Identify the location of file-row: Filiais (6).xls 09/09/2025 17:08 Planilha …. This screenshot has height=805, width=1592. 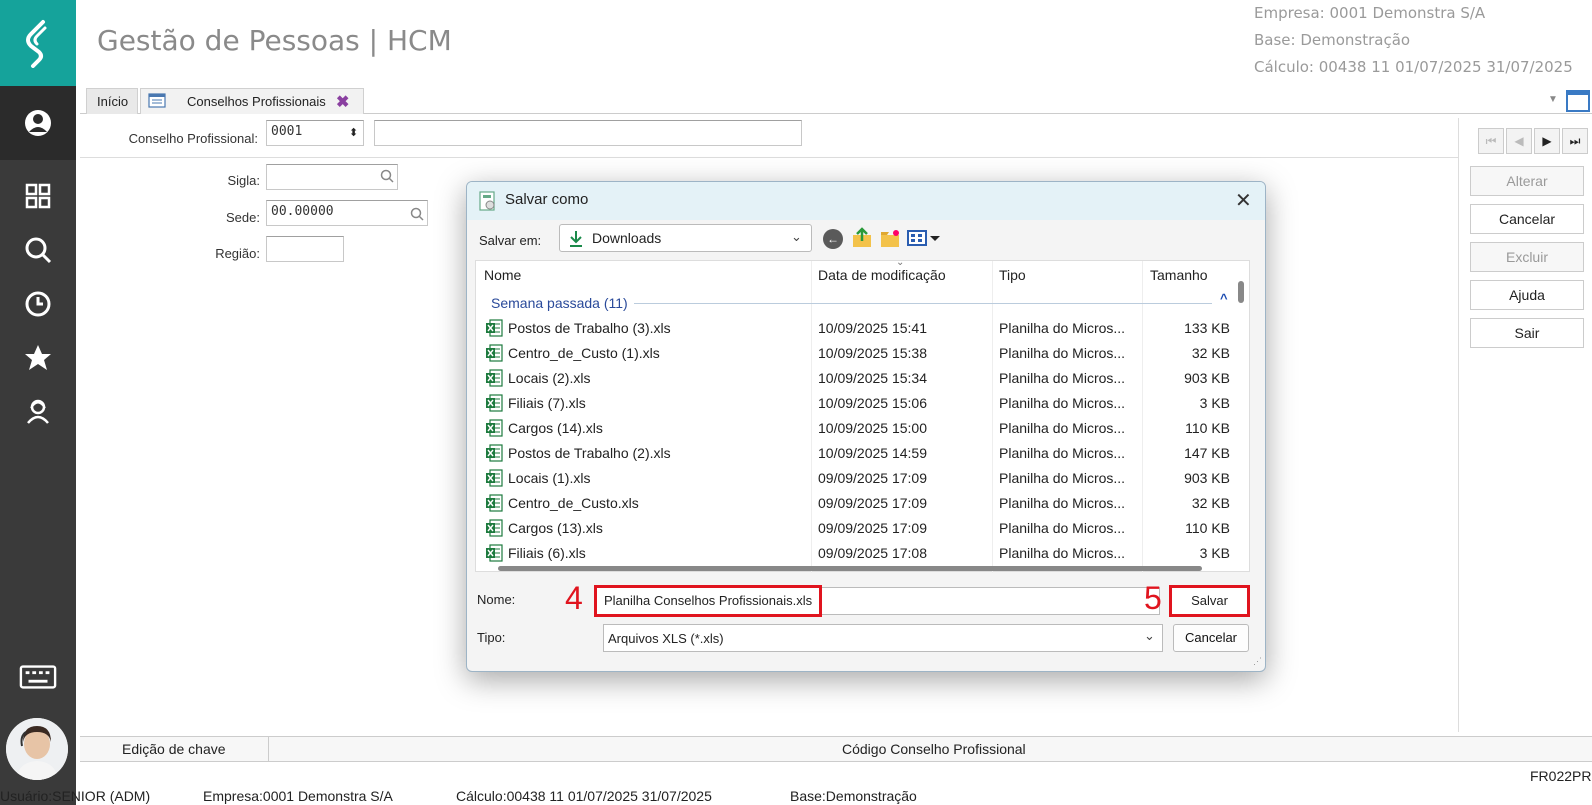
(856, 553).